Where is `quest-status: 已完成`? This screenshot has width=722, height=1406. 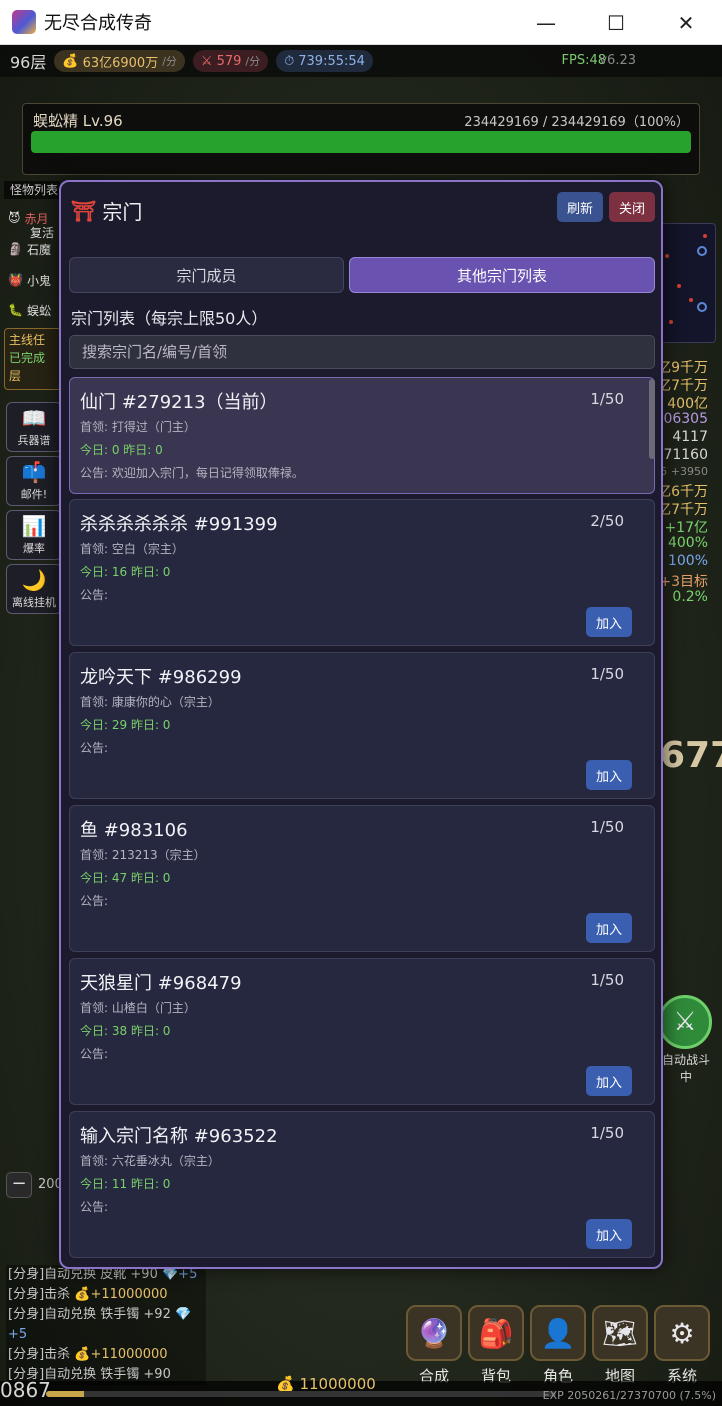
quest-status: 已完成 is located at coordinates (27, 358).